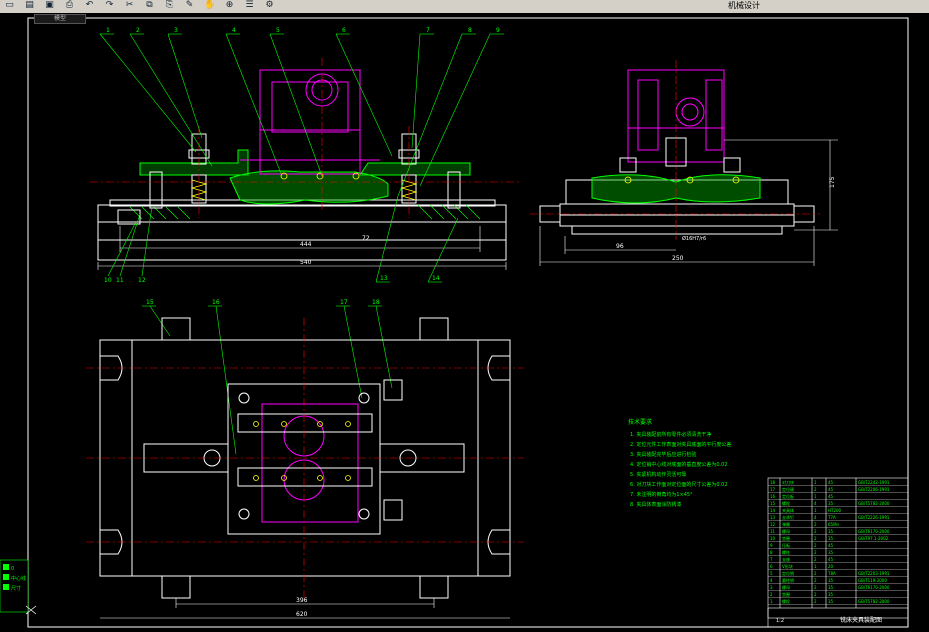 The image size is (929, 632). Describe the element at coordinates (60, 19) in the screenshot. I see `model-tab: 模型` at that location.